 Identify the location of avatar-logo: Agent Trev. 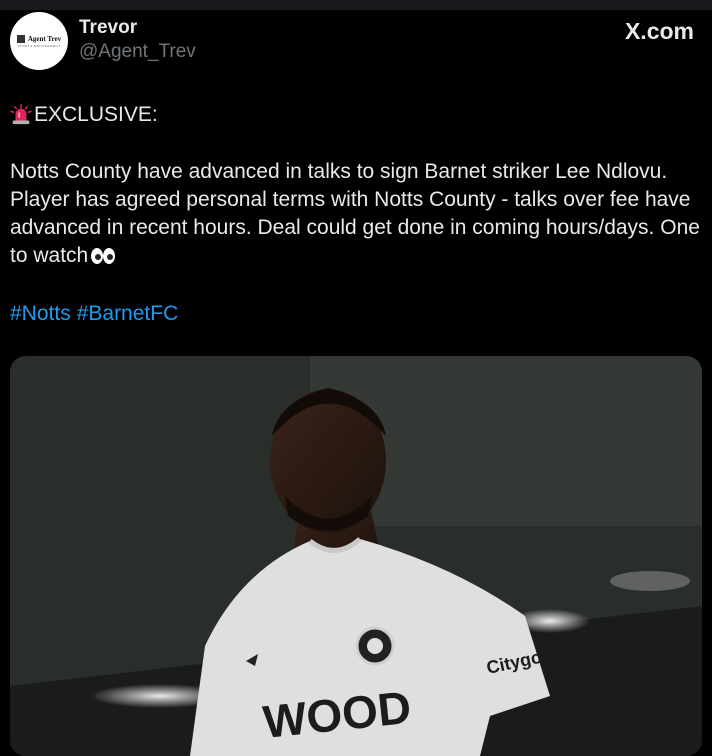
(39, 38).